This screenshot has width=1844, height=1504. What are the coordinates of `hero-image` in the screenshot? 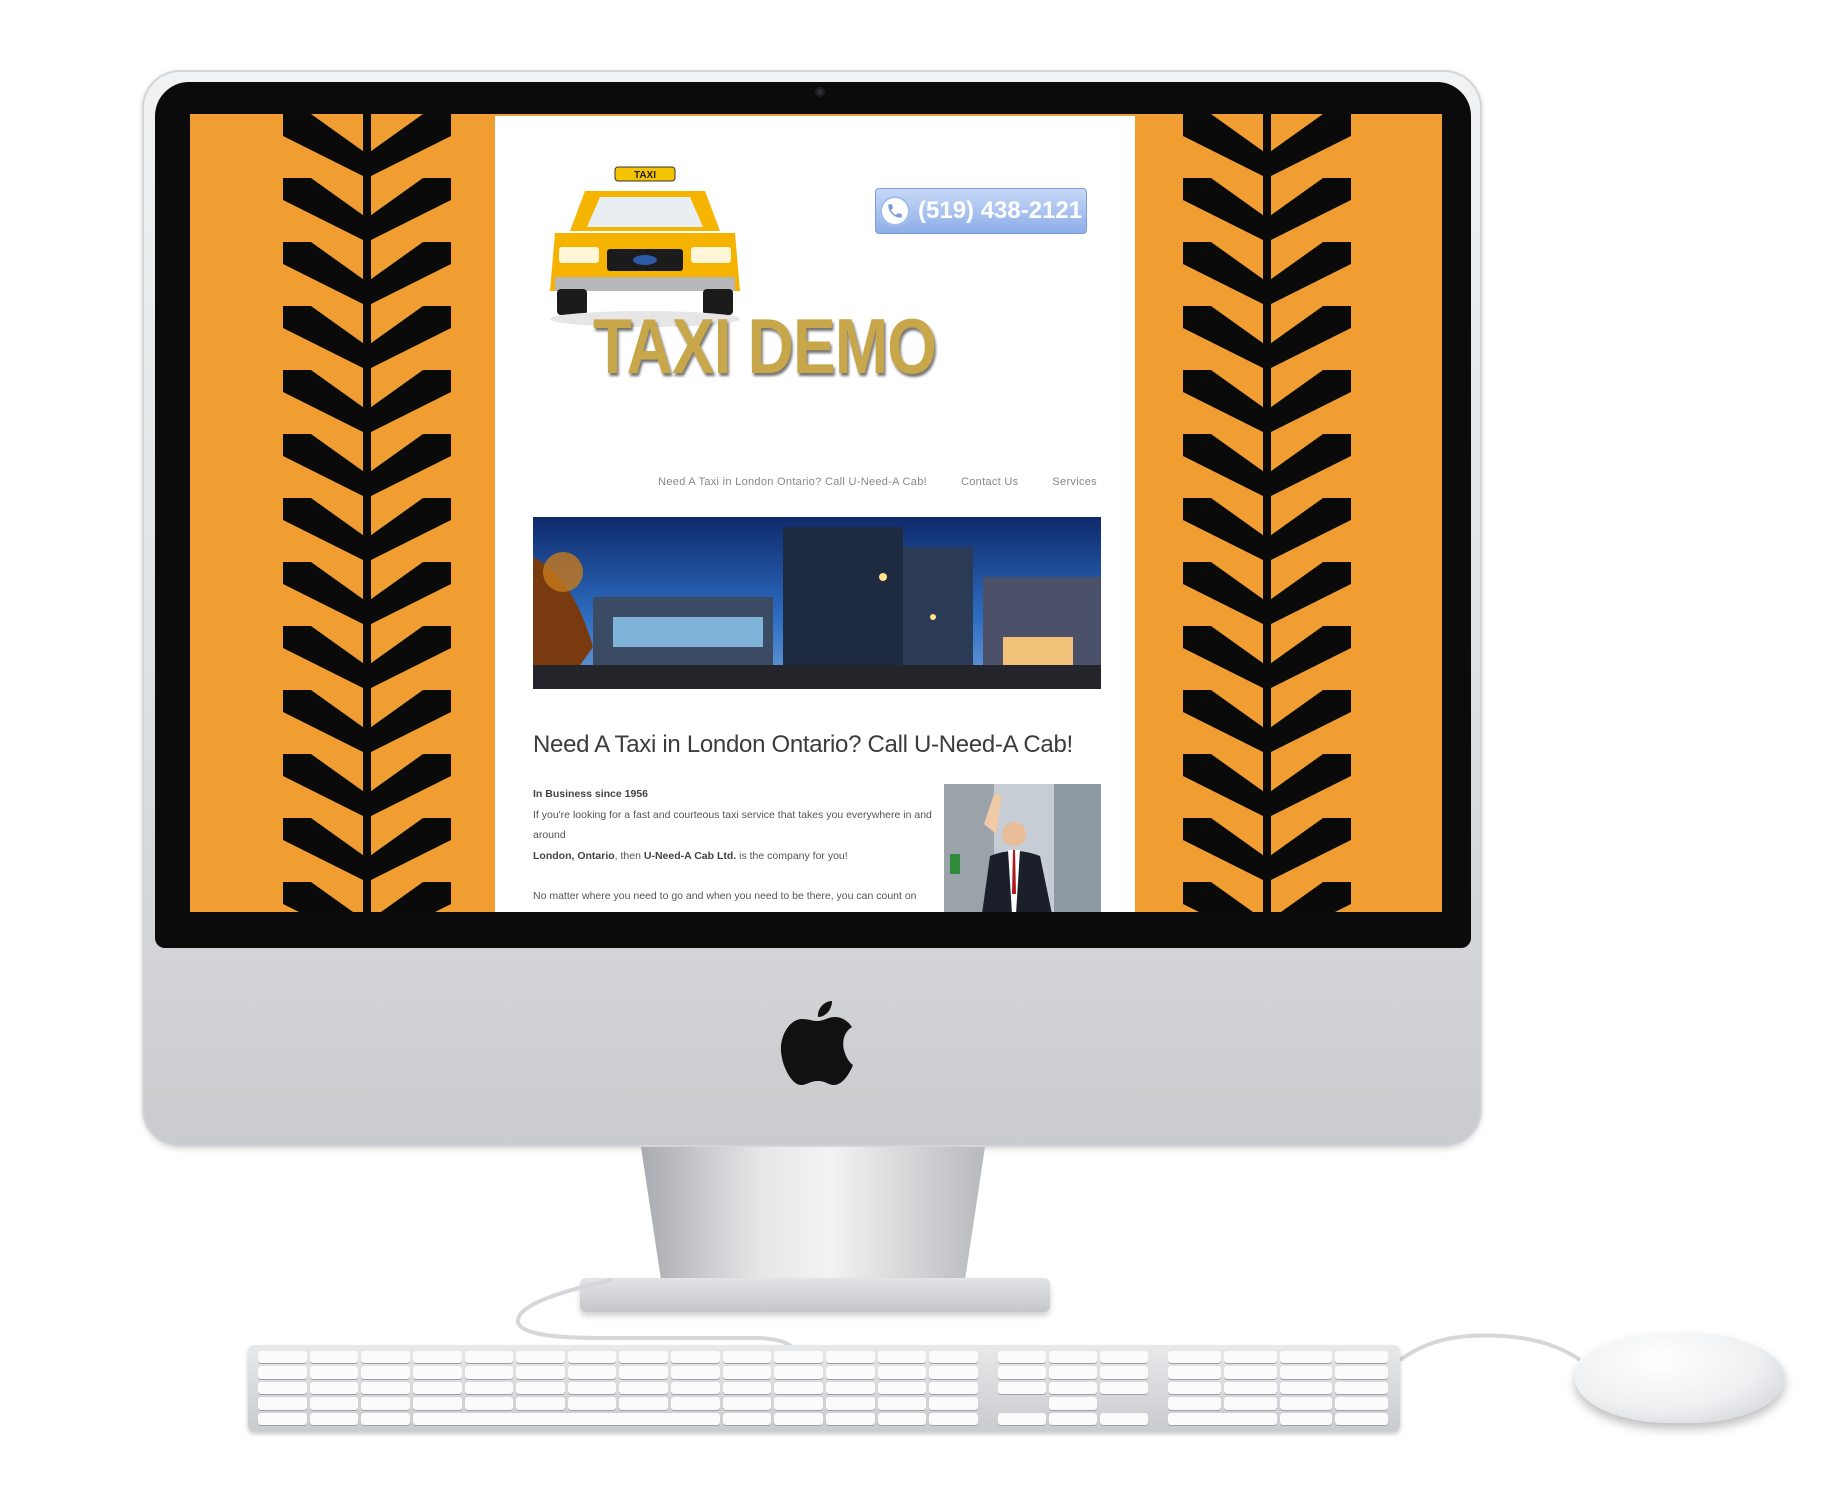 It's located at (817, 603).